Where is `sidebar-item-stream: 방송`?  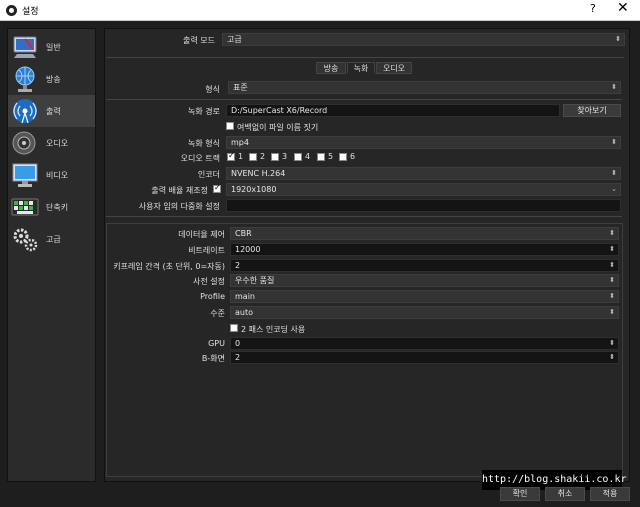
sidebar-item-stream: 방송 is located at coordinates (51, 79).